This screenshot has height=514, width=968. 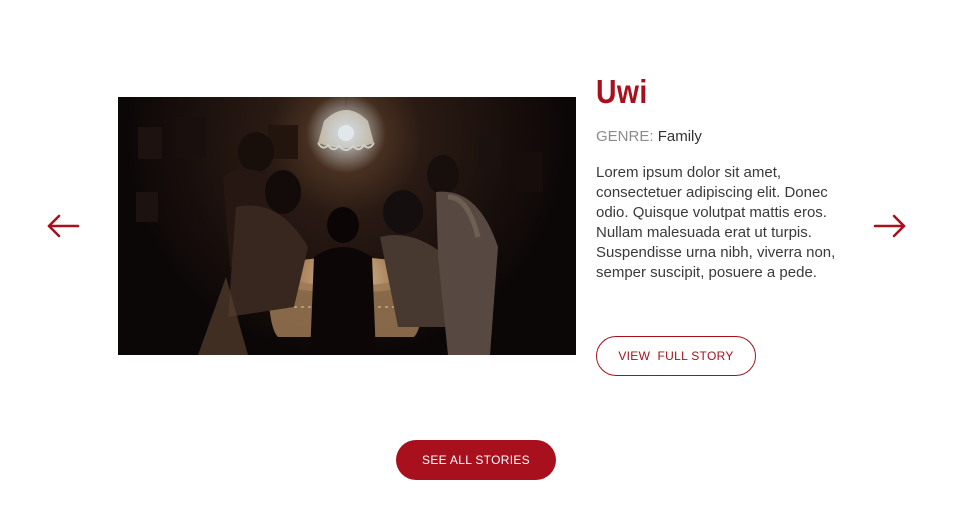 What do you see at coordinates (625, 136) in the screenshot?
I see `genre-label: GENRE:` at bounding box center [625, 136].